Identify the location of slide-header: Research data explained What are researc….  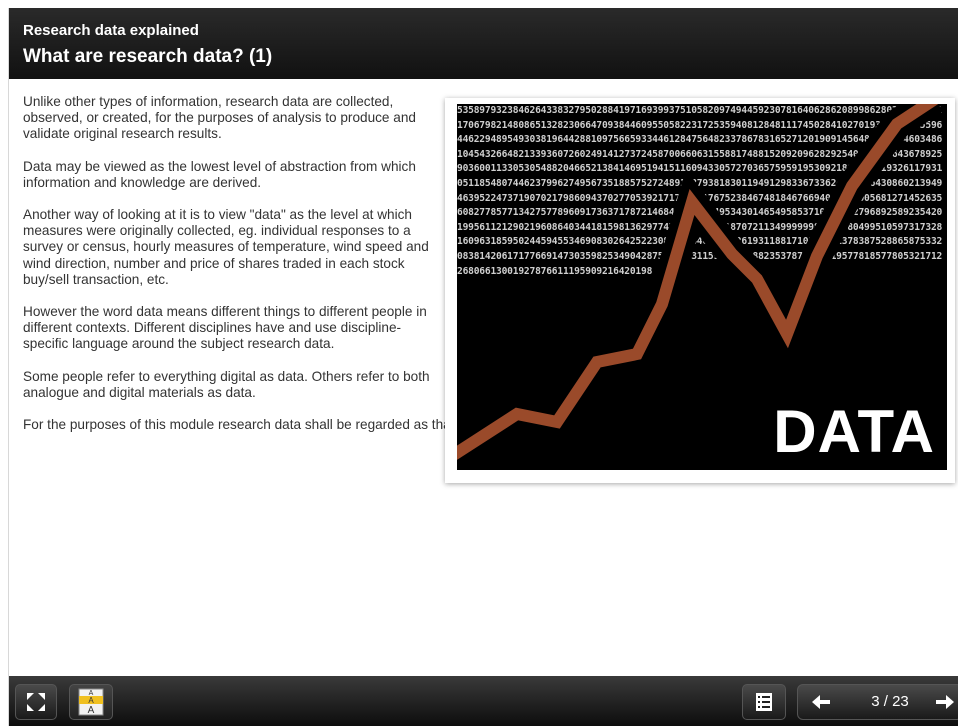
(483, 43).